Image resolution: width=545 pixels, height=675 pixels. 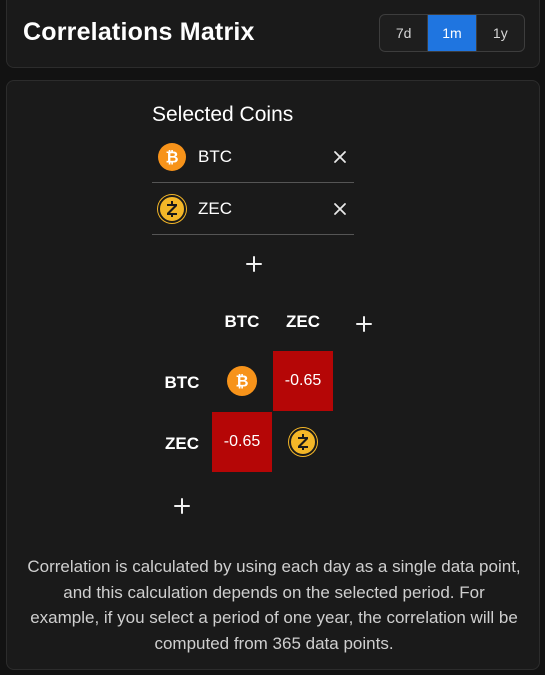 I want to click on matrix-diagonal-cell: ₿, so click(x=242, y=381).